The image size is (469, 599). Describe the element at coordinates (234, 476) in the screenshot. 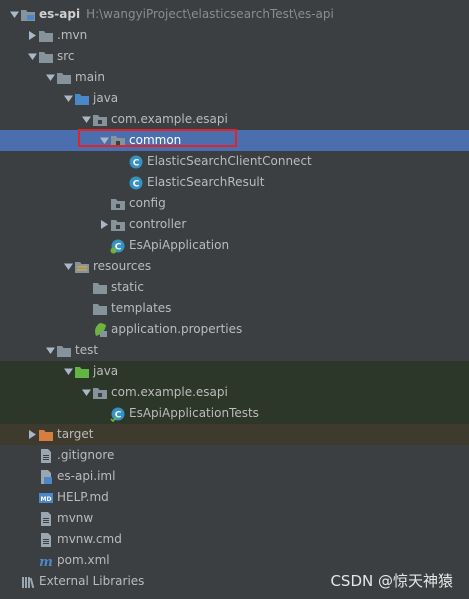

I see `tree-item-es-api-iml: es-api.iml` at that location.